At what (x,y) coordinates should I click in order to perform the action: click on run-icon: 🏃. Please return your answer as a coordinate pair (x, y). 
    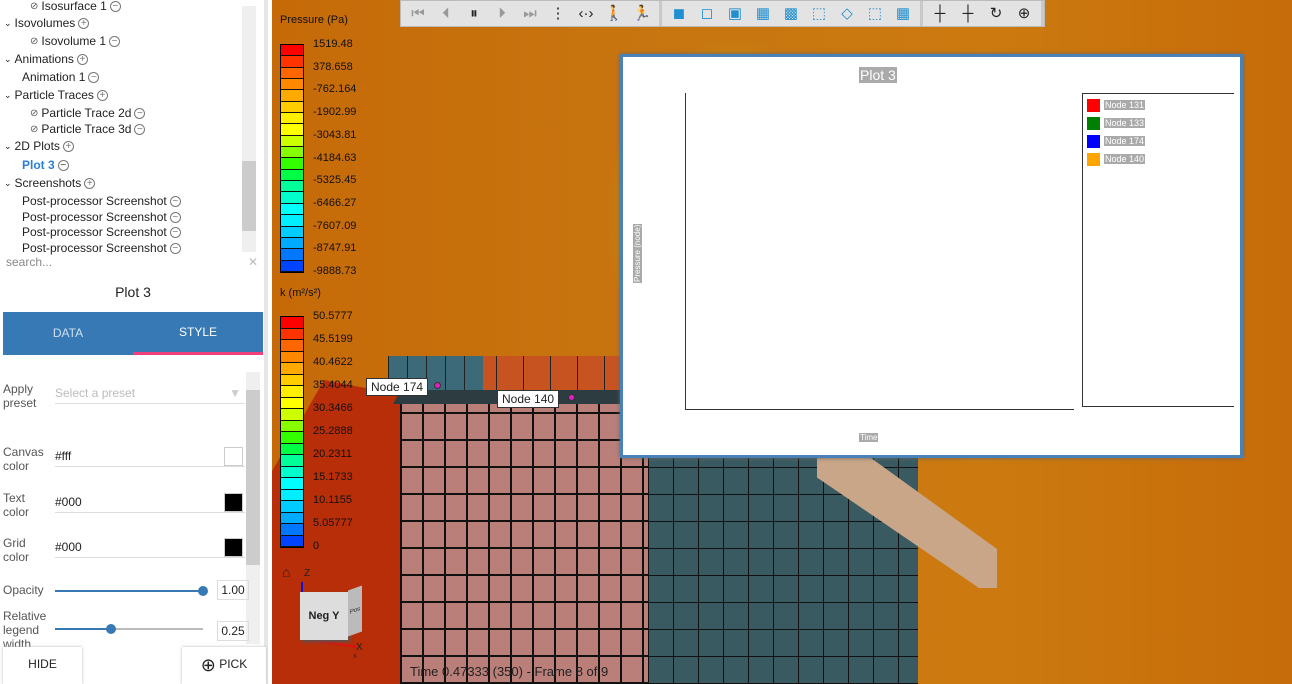
    Looking at the image, I should click on (642, 14).